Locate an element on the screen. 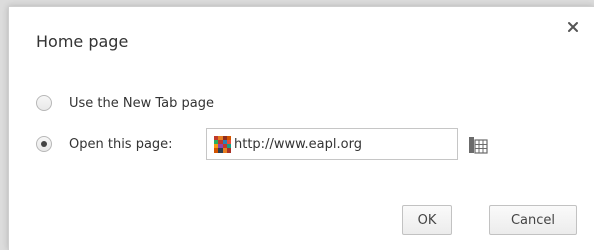 The image size is (594, 250). radio-selected-dot is located at coordinates (44, 144).